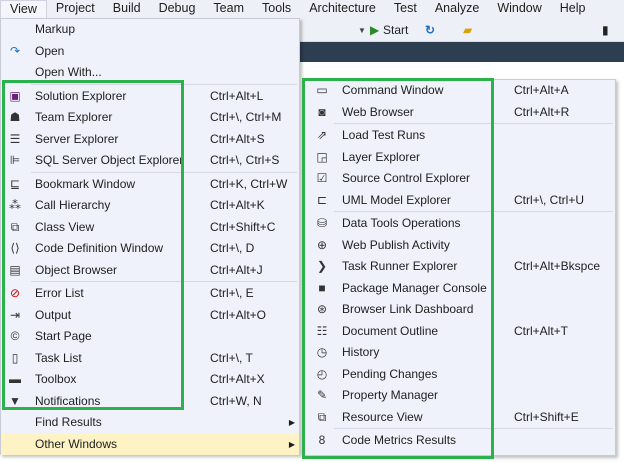 The height and width of the screenshot is (462, 624). I want to click on bookmark-icon: ▮, so click(605, 30).